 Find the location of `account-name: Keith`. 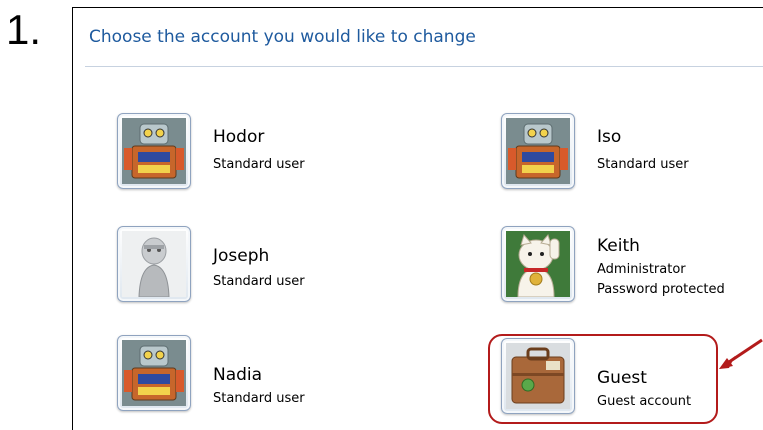

account-name: Keith is located at coordinates (618, 246).